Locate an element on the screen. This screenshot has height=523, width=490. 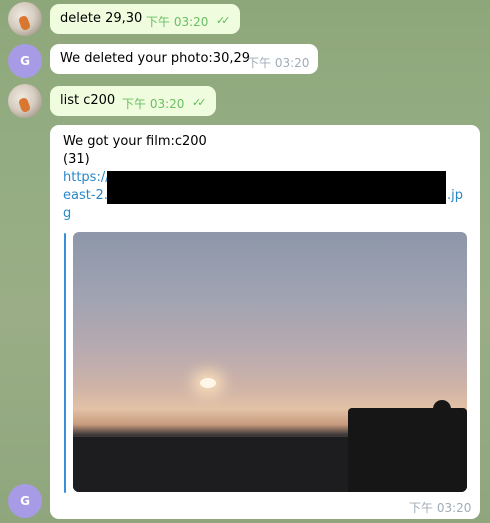
sun-shape is located at coordinates (208, 383).